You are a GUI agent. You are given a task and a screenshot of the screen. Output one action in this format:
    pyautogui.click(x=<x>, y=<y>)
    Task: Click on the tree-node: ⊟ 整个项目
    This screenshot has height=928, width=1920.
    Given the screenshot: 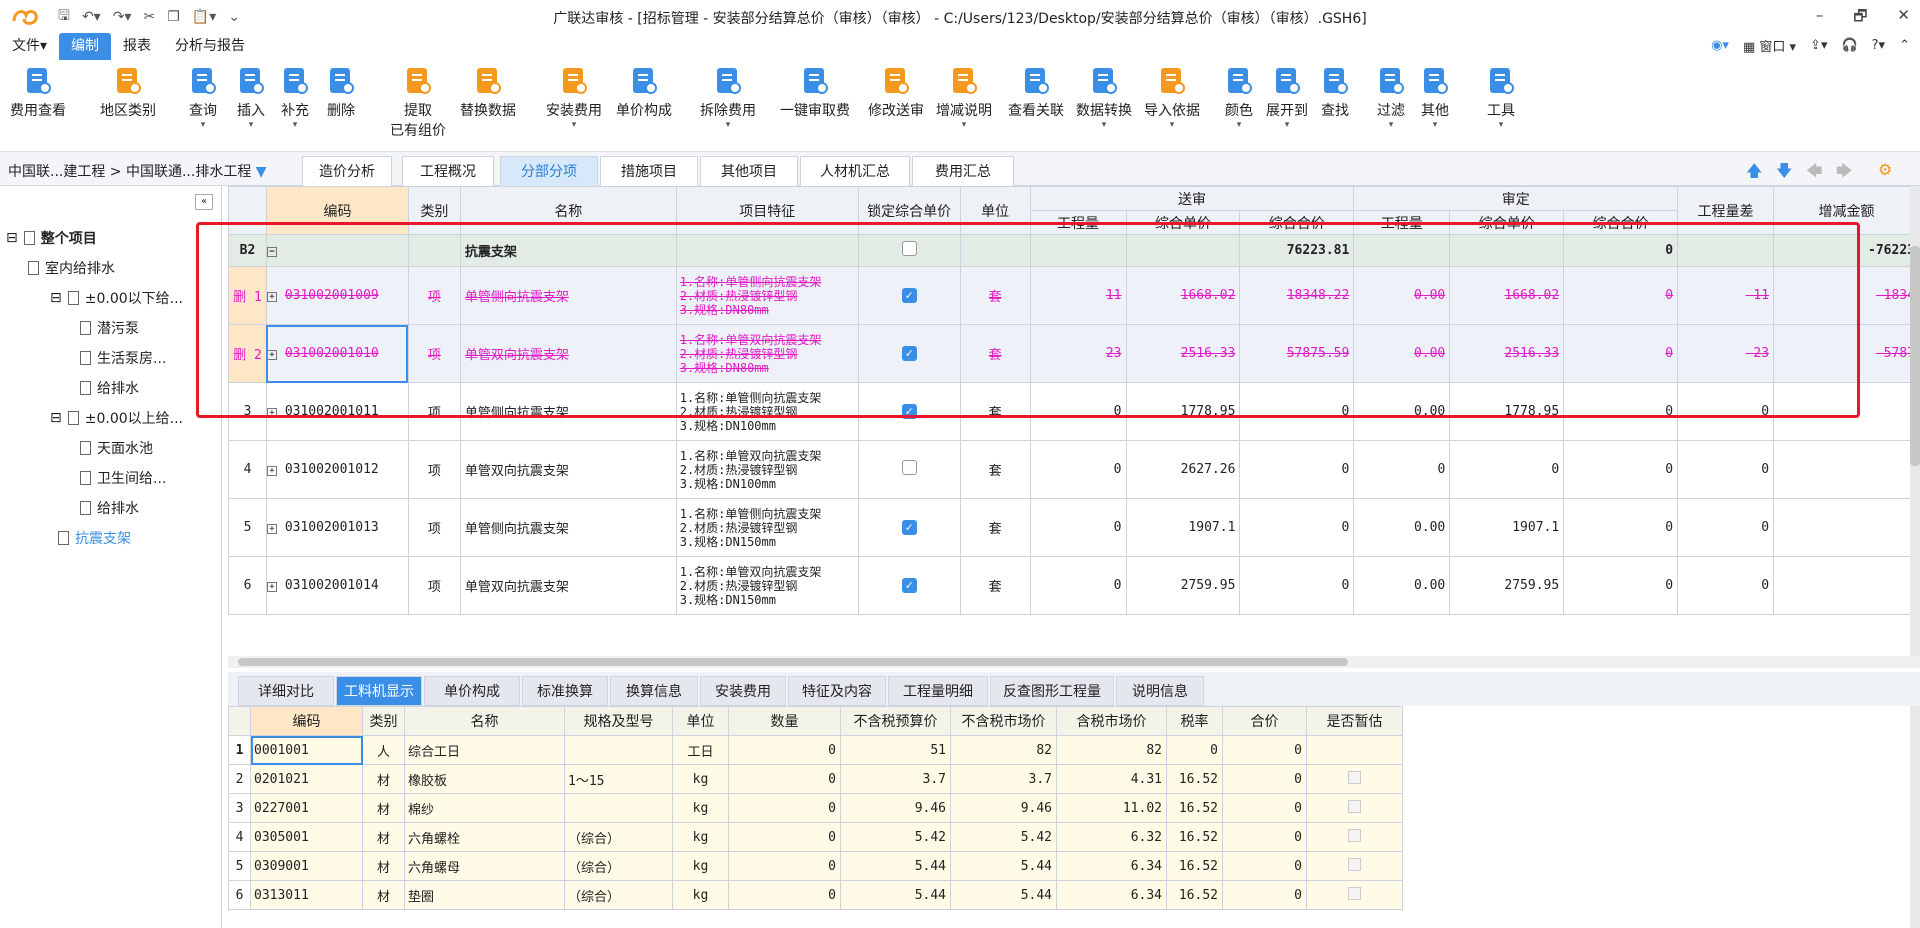 What is the action you would take?
    pyautogui.click(x=51, y=238)
    